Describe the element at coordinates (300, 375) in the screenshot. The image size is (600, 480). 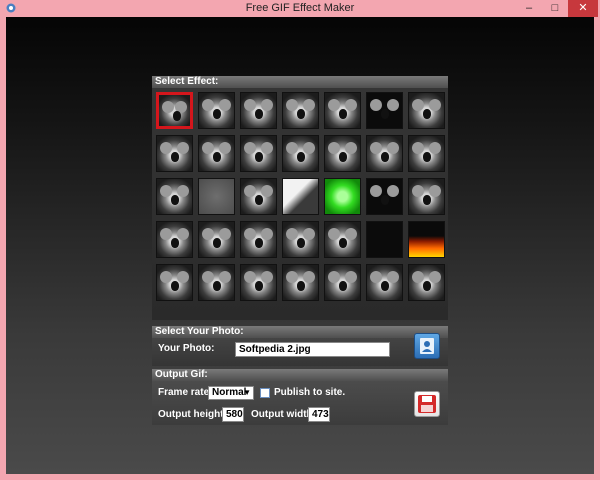
I see `gif-header: Output Gif:` at that location.